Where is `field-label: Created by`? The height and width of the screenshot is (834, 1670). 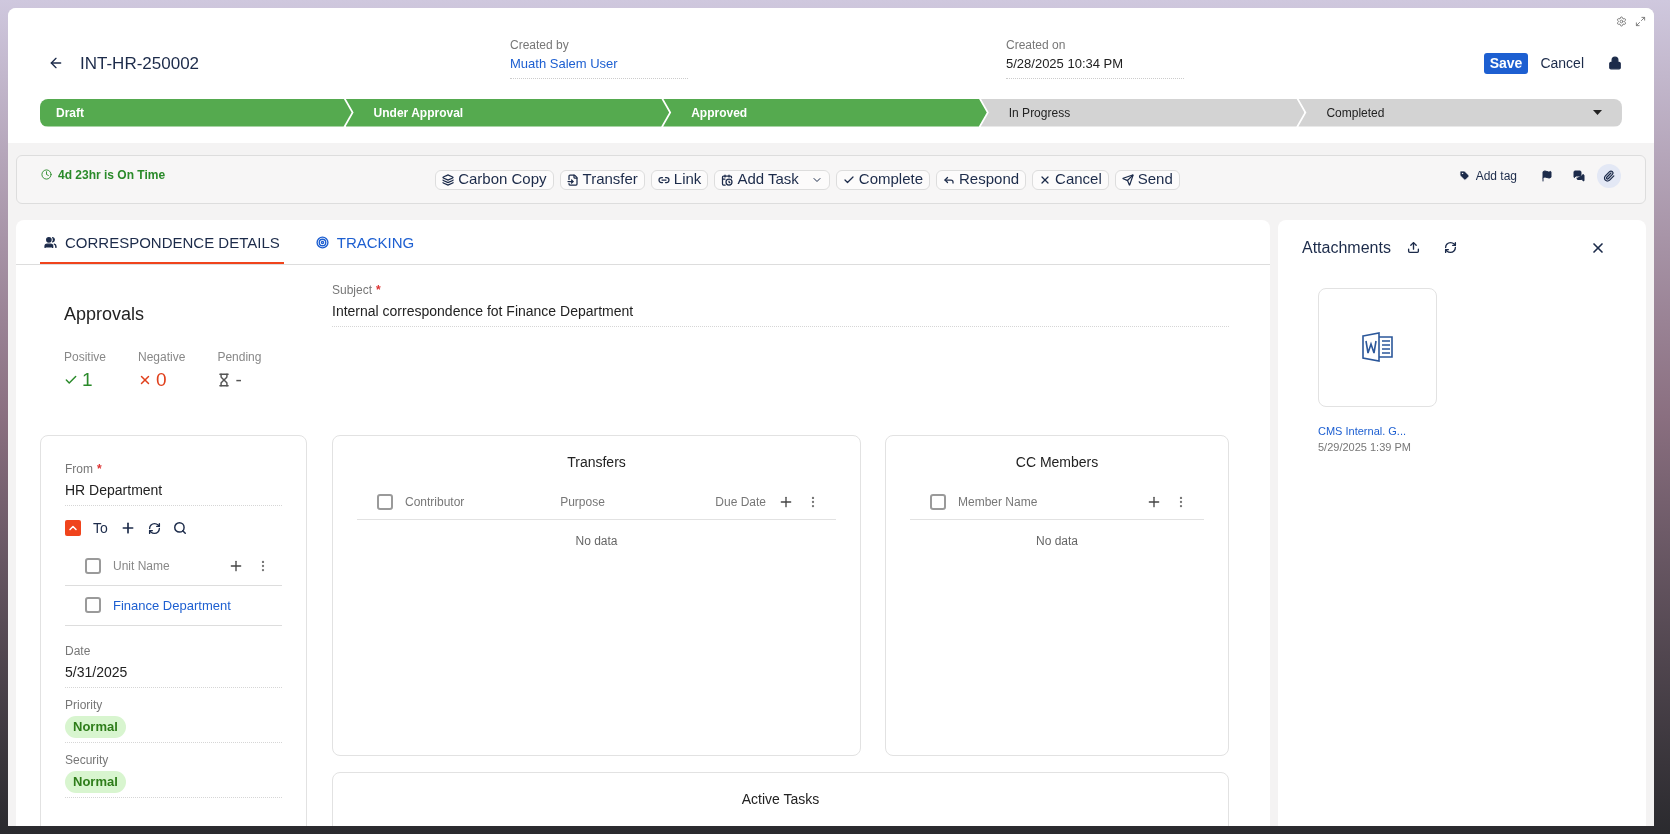
field-label: Created by is located at coordinates (540, 45).